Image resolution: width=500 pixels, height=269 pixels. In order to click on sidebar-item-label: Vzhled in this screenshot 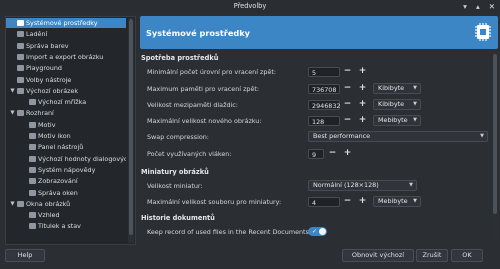, I will do `click(49, 215)`.